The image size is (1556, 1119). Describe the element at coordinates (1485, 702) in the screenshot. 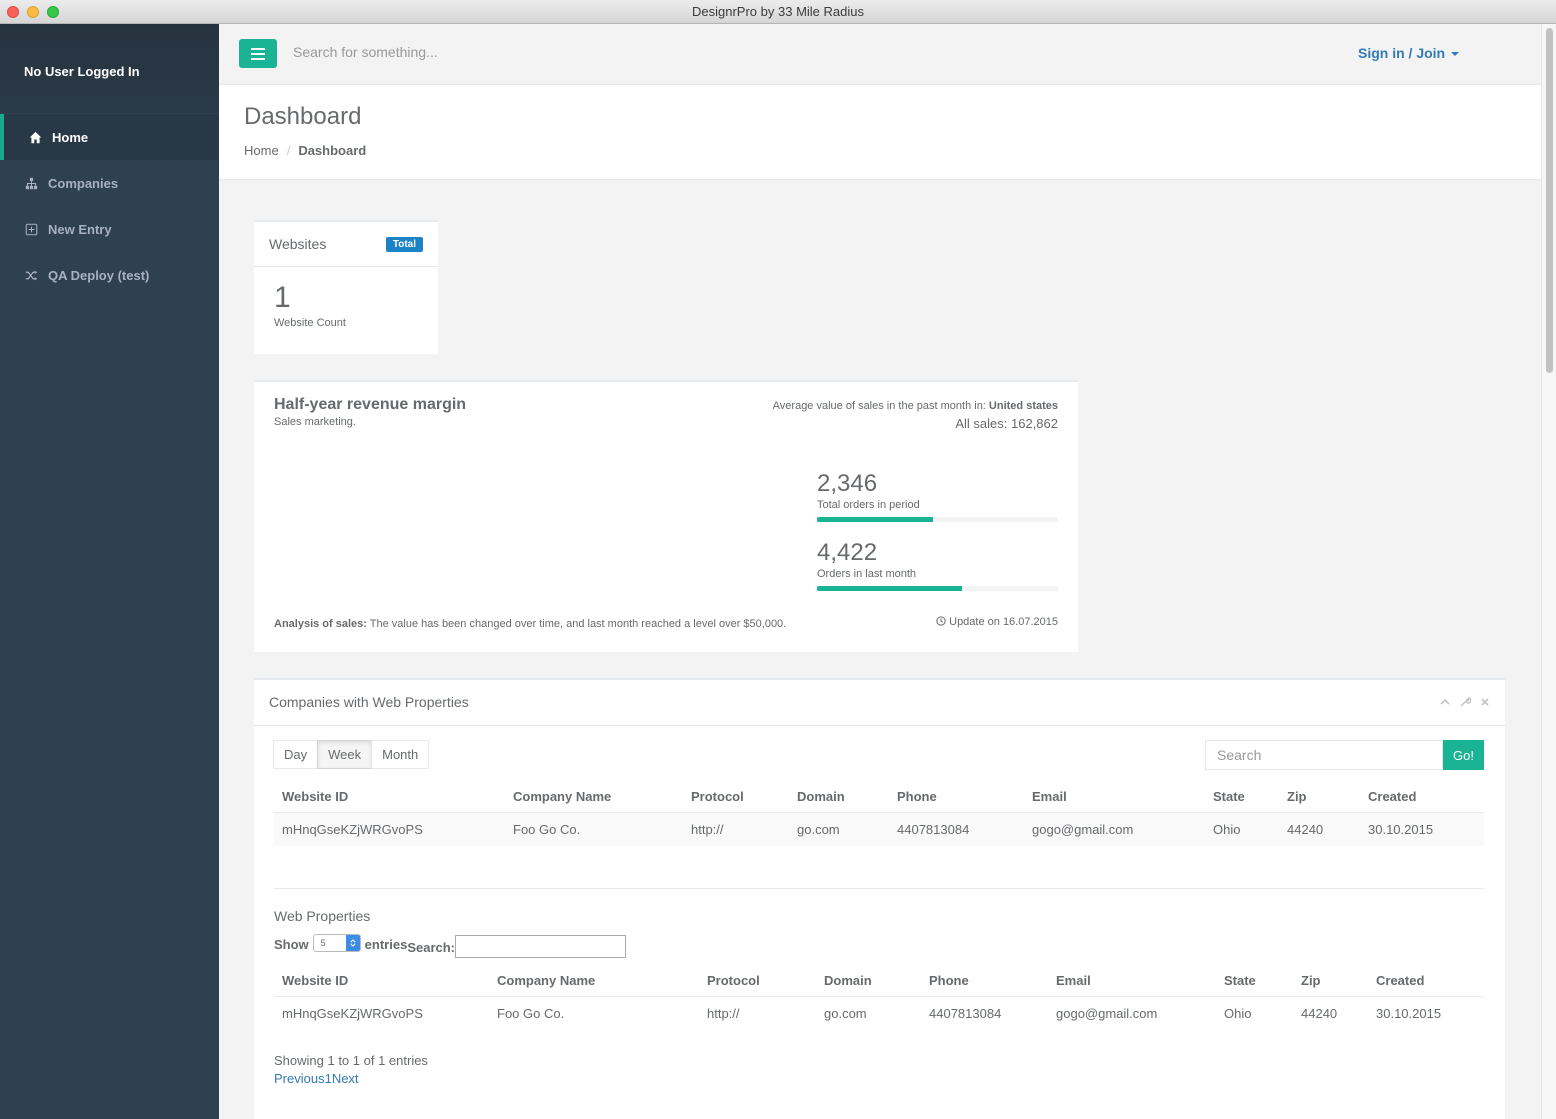

I see `close-icon` at that location.